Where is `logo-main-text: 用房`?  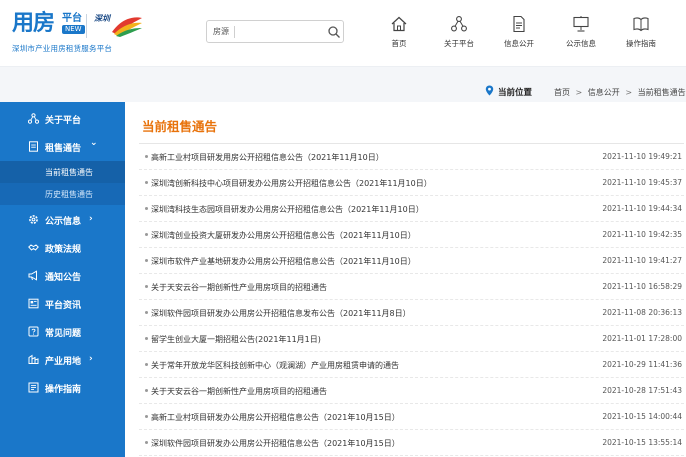 logo-main-text: 用房 is located at coordinates (33, 24).